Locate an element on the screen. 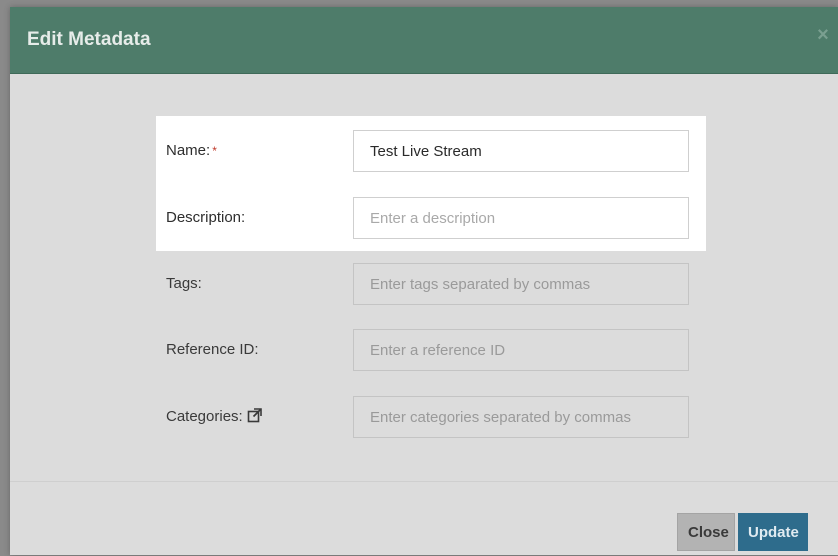 Image resolution: width=838 pixels, height=556 pixels. dialog-header: Edit Metadata × is located at coordinates (424, 40).